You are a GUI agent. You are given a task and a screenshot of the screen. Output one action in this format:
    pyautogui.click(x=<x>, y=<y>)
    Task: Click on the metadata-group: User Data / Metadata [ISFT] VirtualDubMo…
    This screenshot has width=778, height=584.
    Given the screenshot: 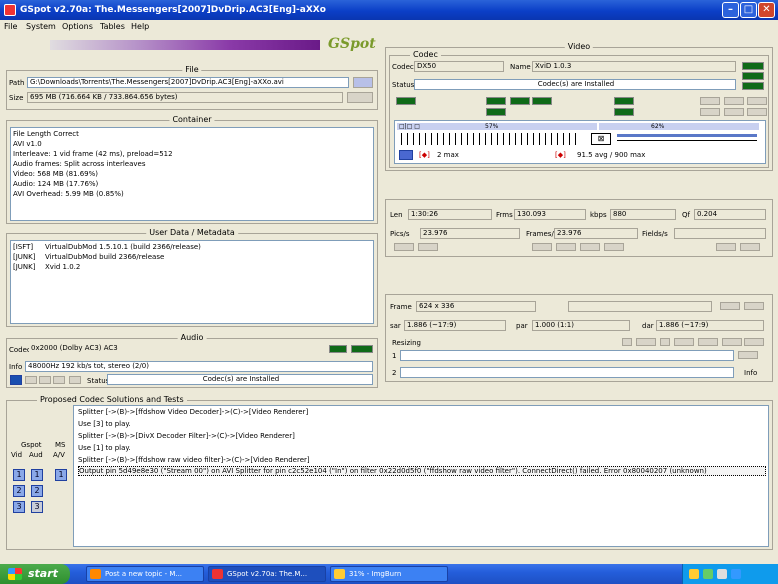 What is the action you would take?
    pyautogui.click(x=192, y=277)
    